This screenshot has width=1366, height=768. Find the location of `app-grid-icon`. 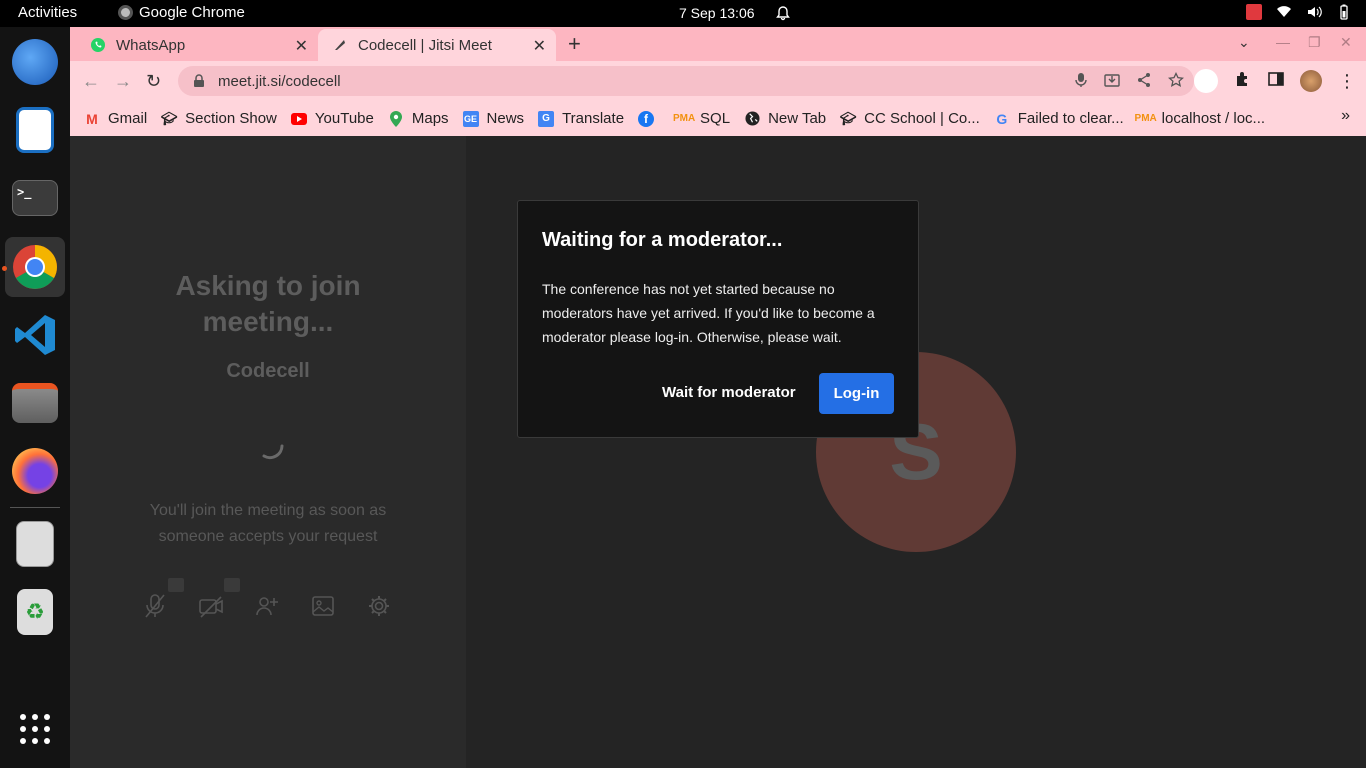

app-grid-icon is located at coordinates (35, 729).